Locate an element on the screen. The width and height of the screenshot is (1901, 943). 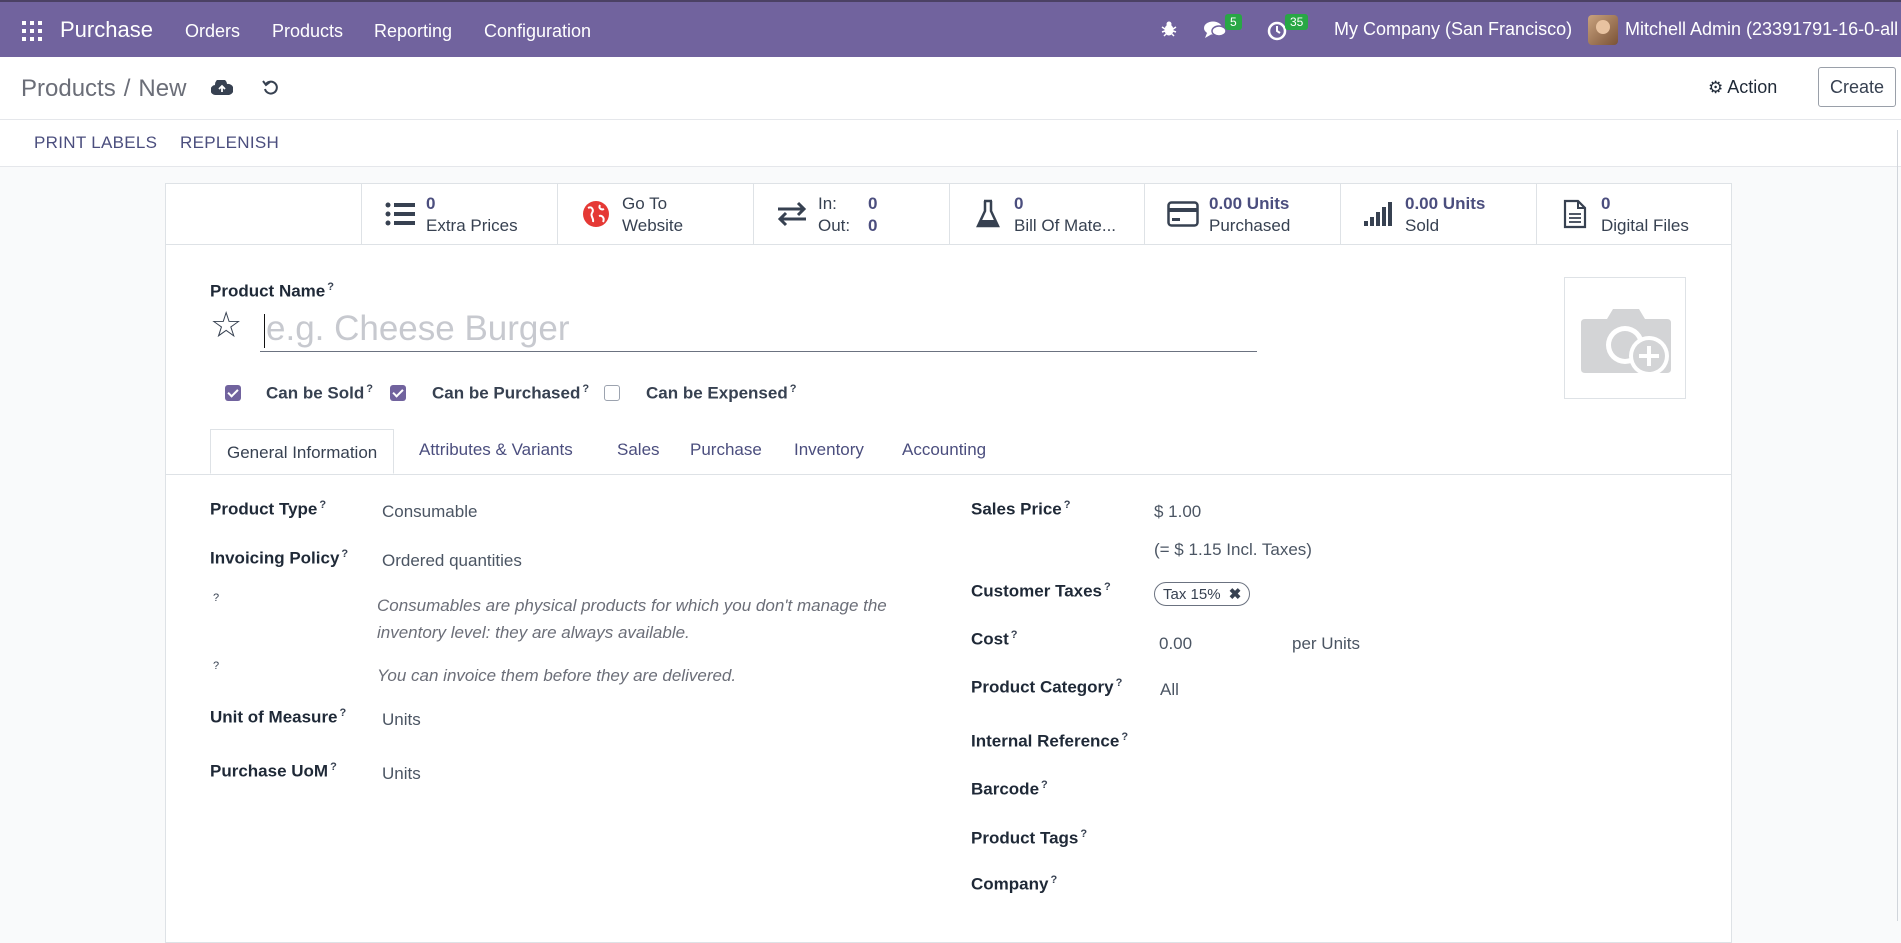
product-category-select: All is located at coordinates (1169, 690).